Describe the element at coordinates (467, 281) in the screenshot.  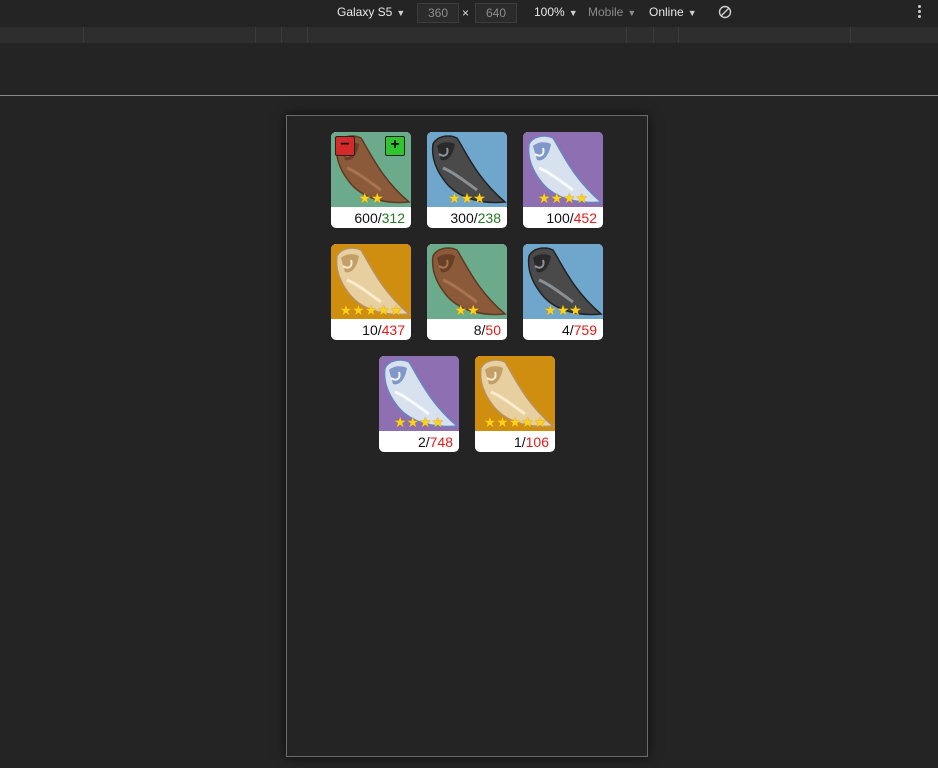
I see `item-art: ★★` at that location.